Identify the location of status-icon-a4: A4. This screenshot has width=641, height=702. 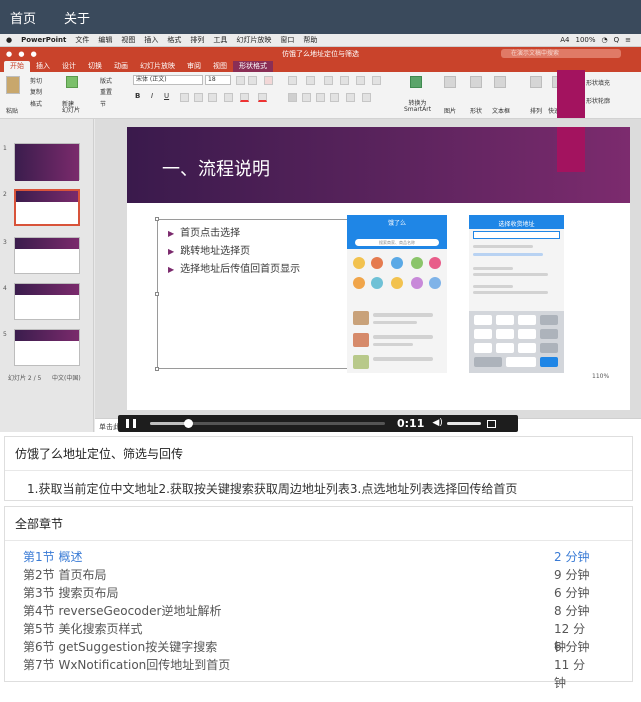
(565, 40).